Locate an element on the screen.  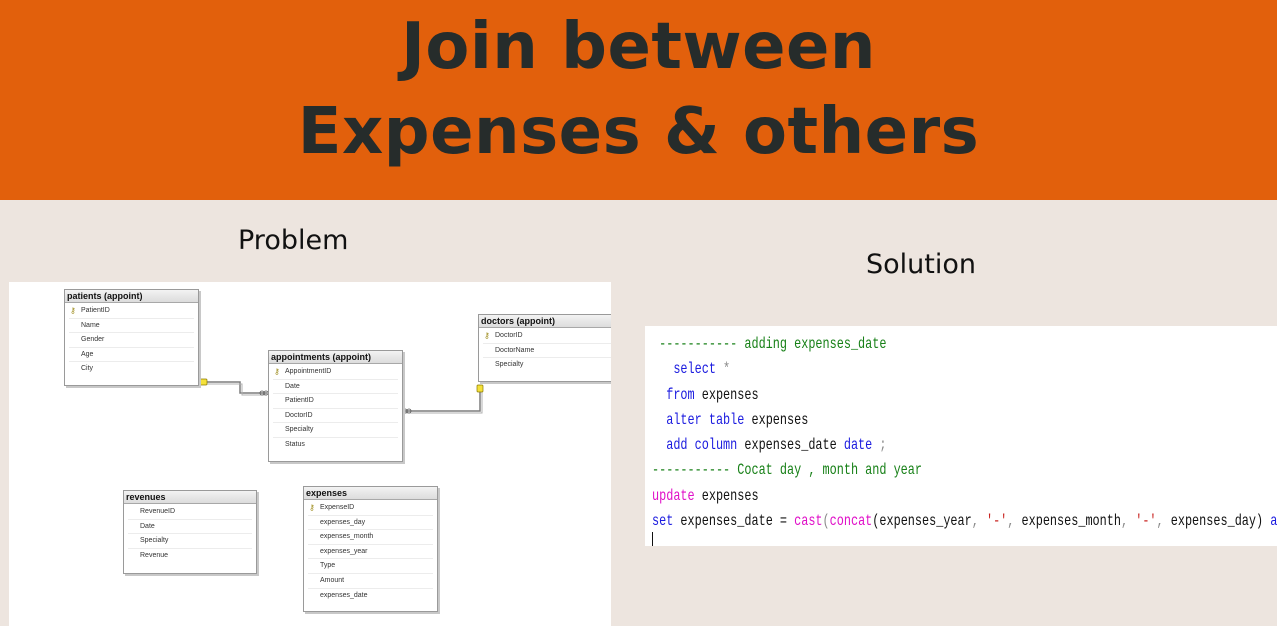
column-row: expenses_month is located at coordinates (370, 537).